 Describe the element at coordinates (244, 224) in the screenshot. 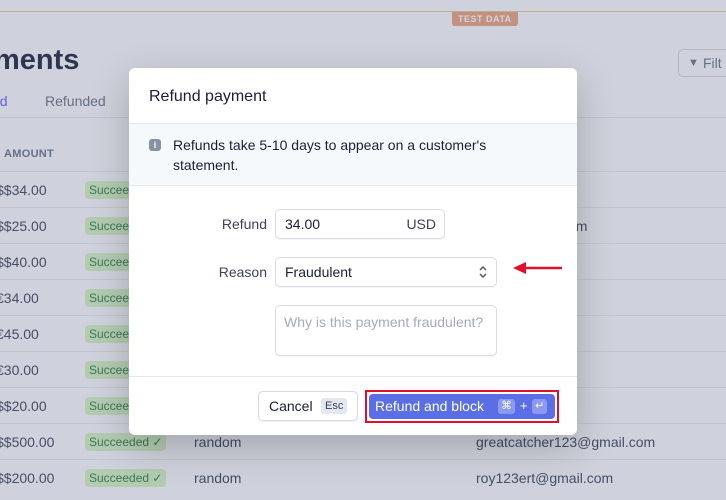

I see `refund-label: Refund` at that location.